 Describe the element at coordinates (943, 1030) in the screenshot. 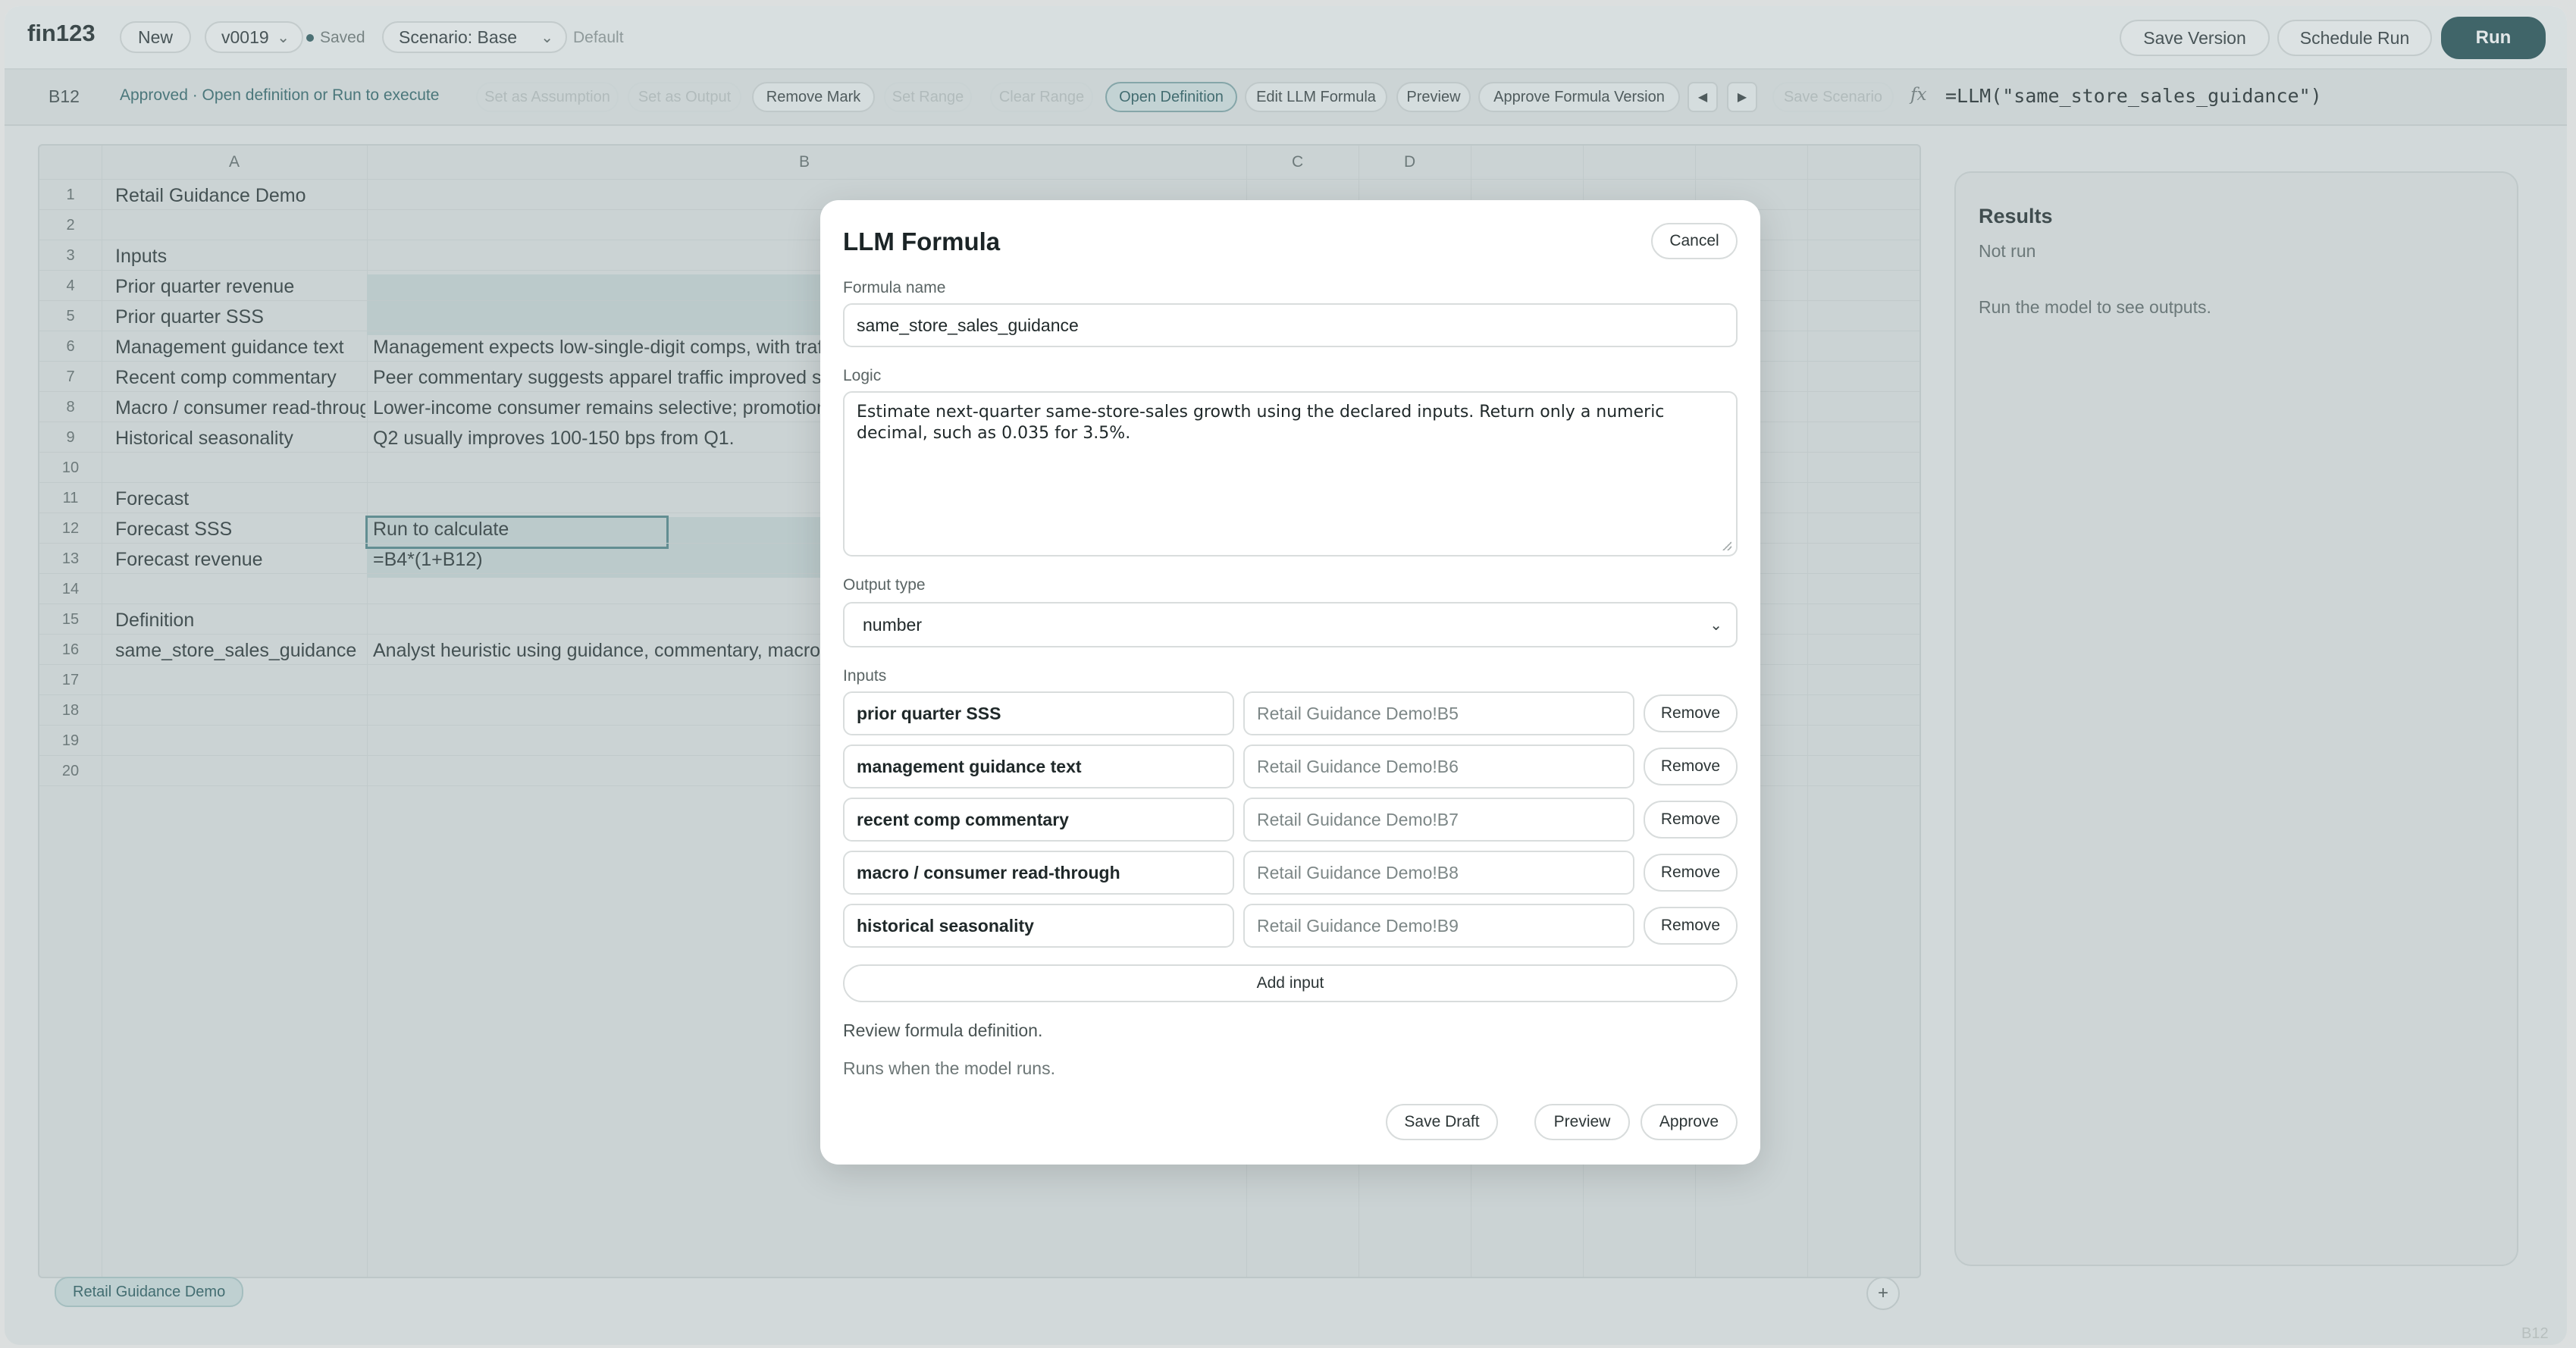

I see `review-note: Review formula definition.` at that location.